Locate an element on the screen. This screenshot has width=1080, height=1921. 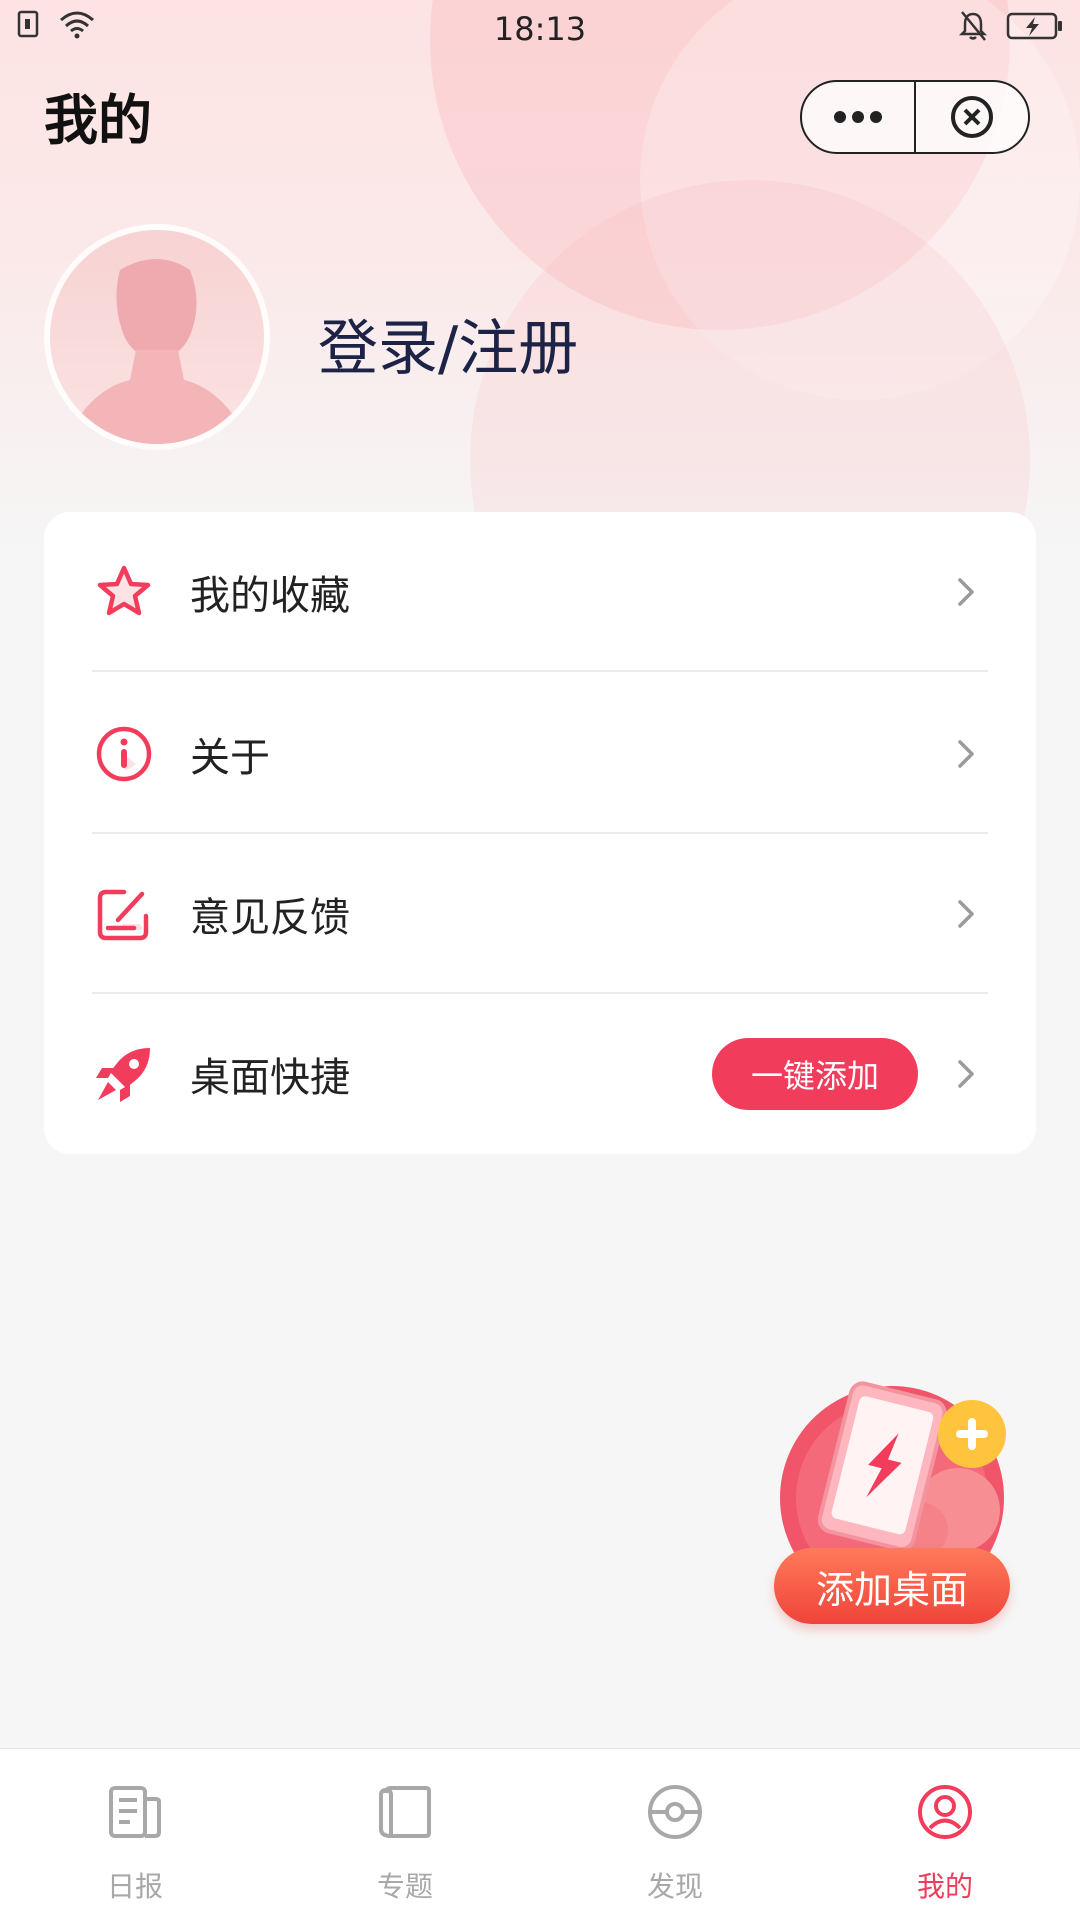
tab-label: 发现 is located at coordinates (674, 1886).